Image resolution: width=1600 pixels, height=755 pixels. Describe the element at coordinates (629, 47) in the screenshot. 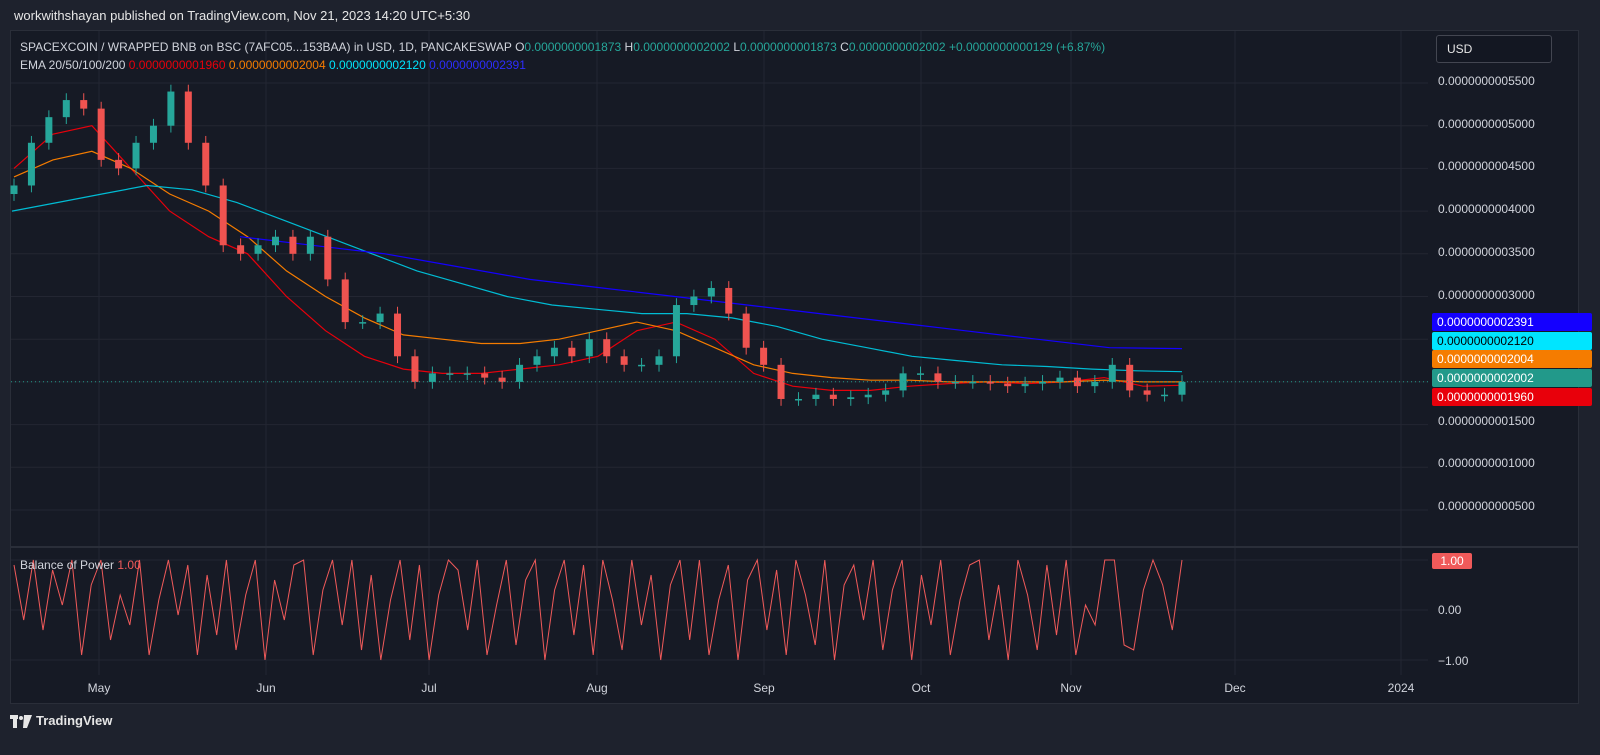

I see `high-label: H` at that location.